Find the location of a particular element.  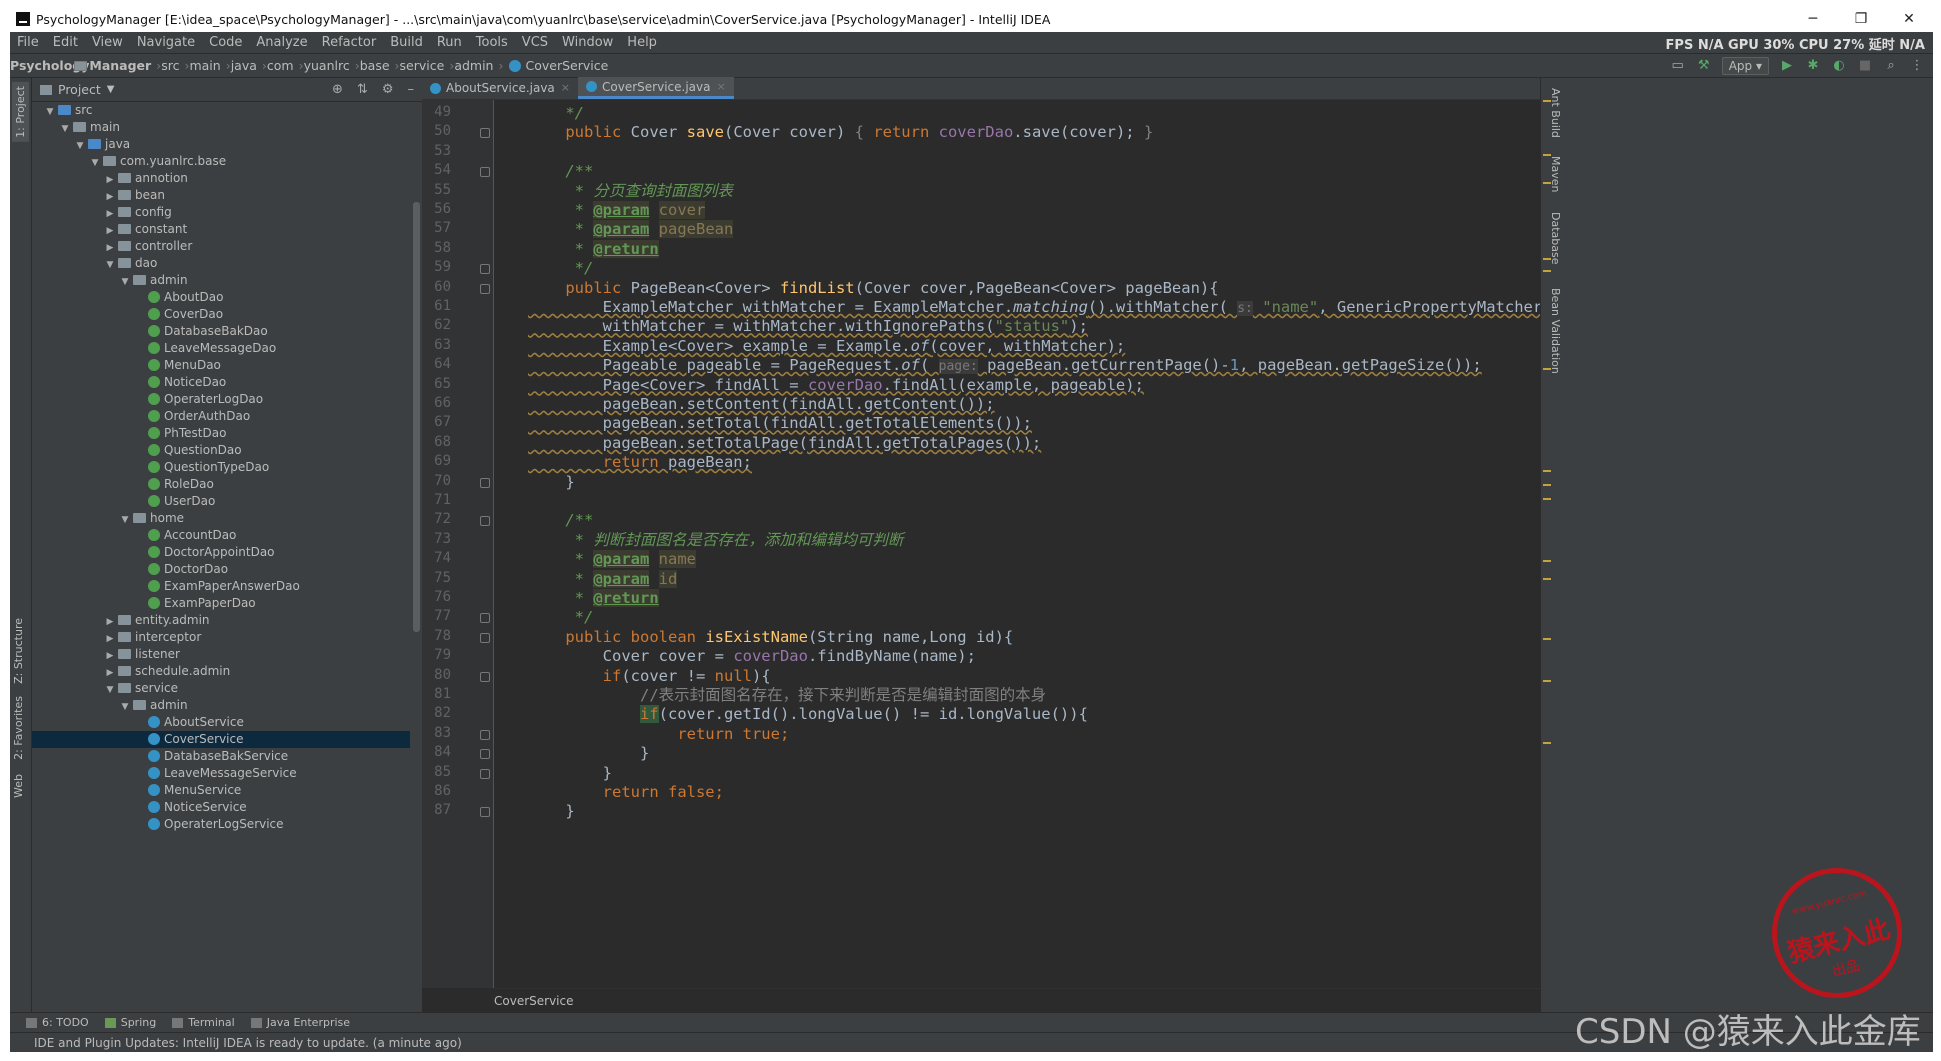

tree-item: ExamPaperDao is located at coordinates (221, 603).